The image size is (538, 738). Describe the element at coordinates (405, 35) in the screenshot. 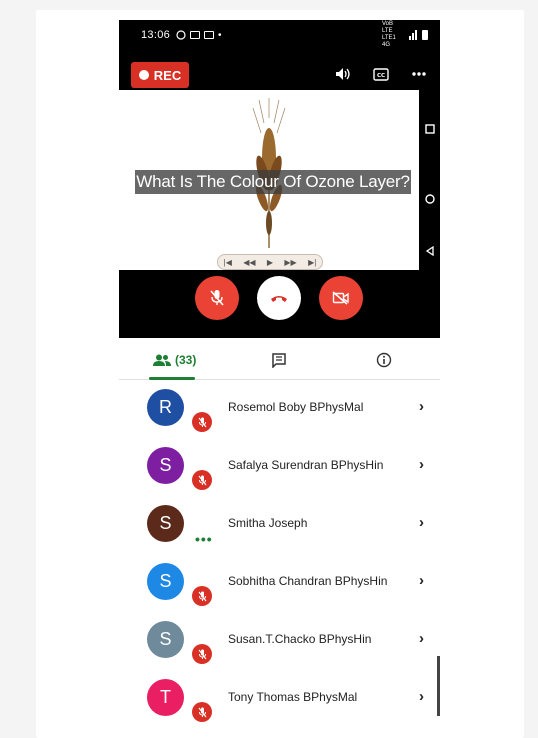

I see `status-right: VoB LTE LTE1 4G` at that location.